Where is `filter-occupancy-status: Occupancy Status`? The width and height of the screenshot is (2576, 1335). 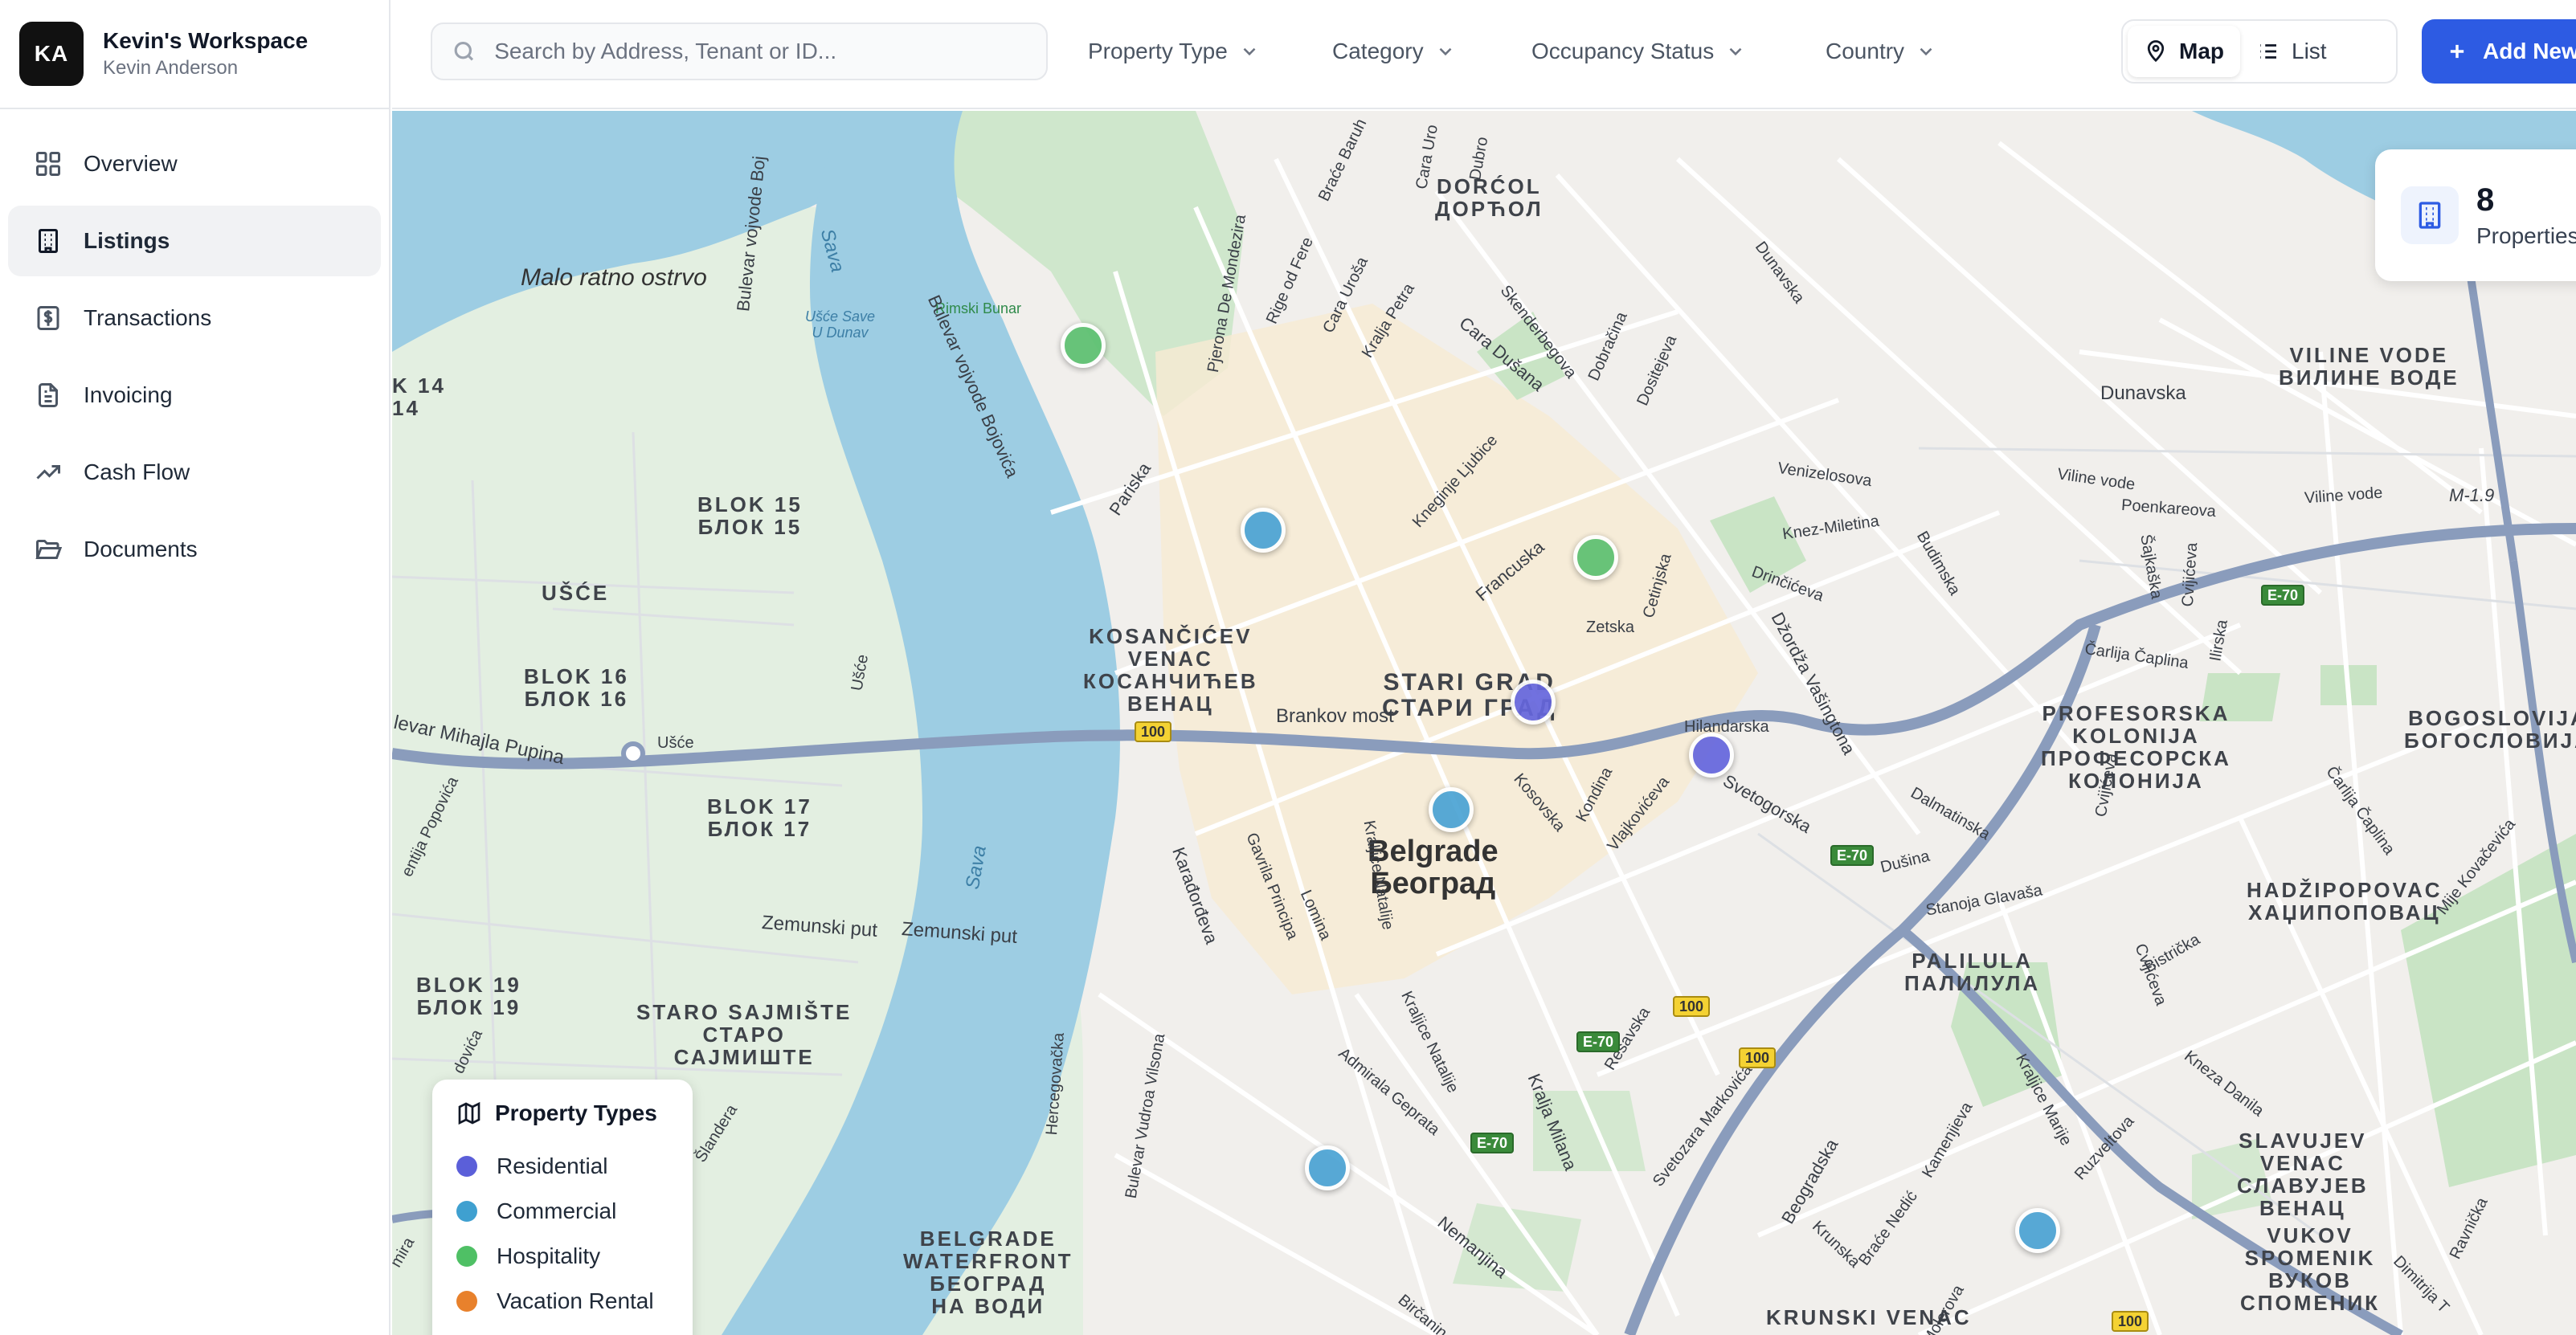
filter-occupancy-status: Occupancy Status is located at coordinates (1638, 52).